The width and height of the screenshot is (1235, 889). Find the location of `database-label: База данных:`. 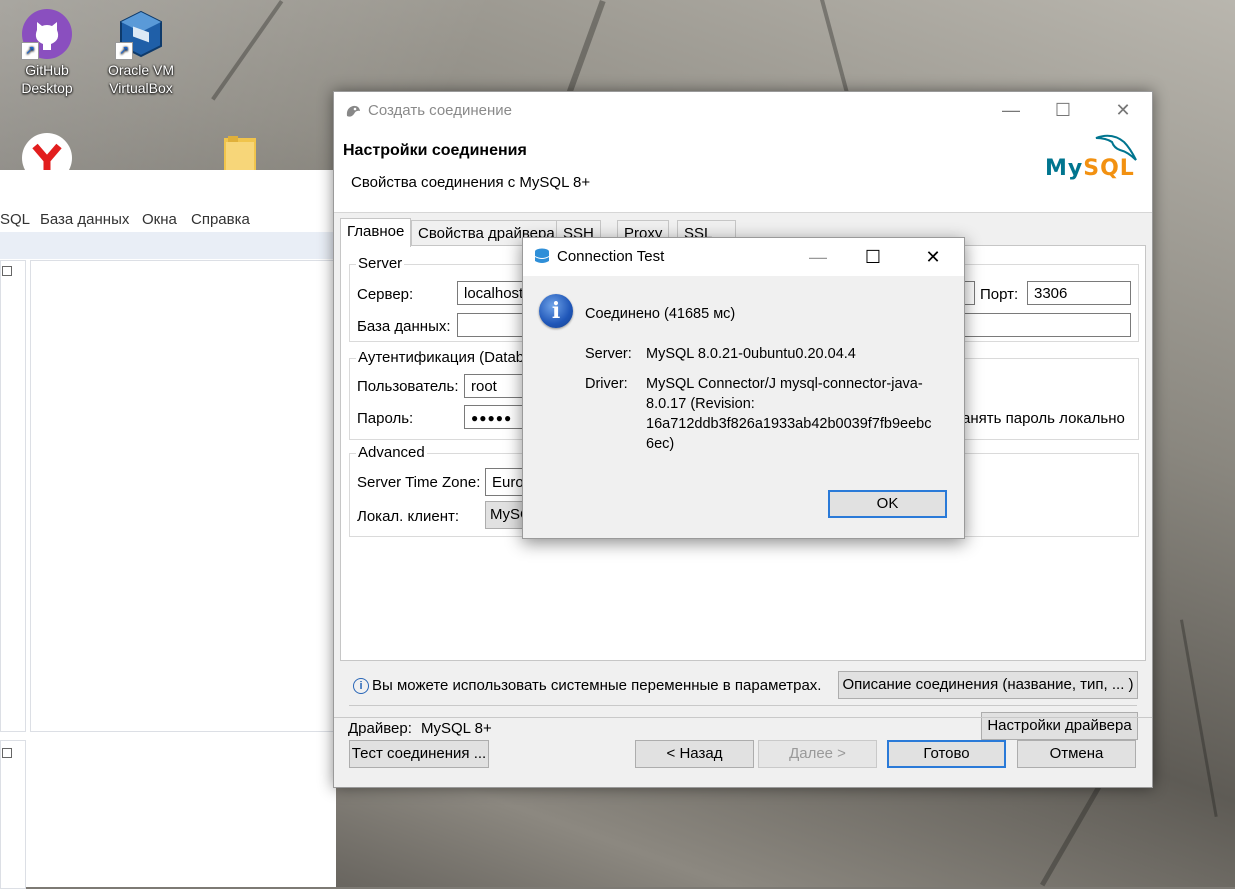

database-label: База данных: is located at coordinates (404, 326).